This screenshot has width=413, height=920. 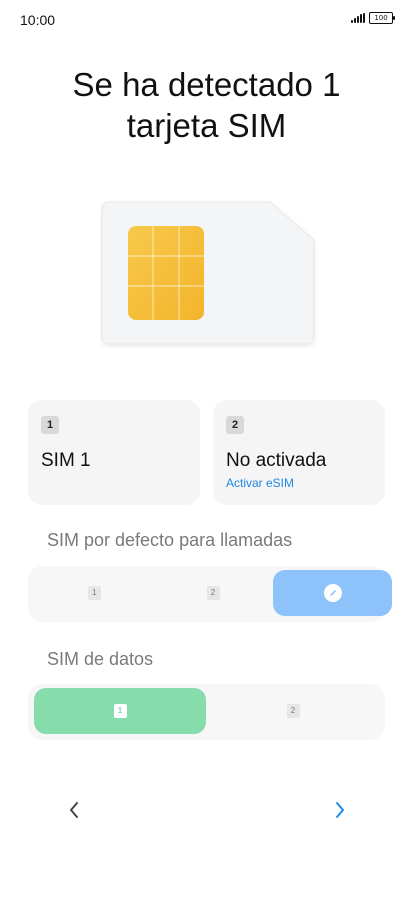 I want to click on chevron-left-icon, so click(x=74, y=810).